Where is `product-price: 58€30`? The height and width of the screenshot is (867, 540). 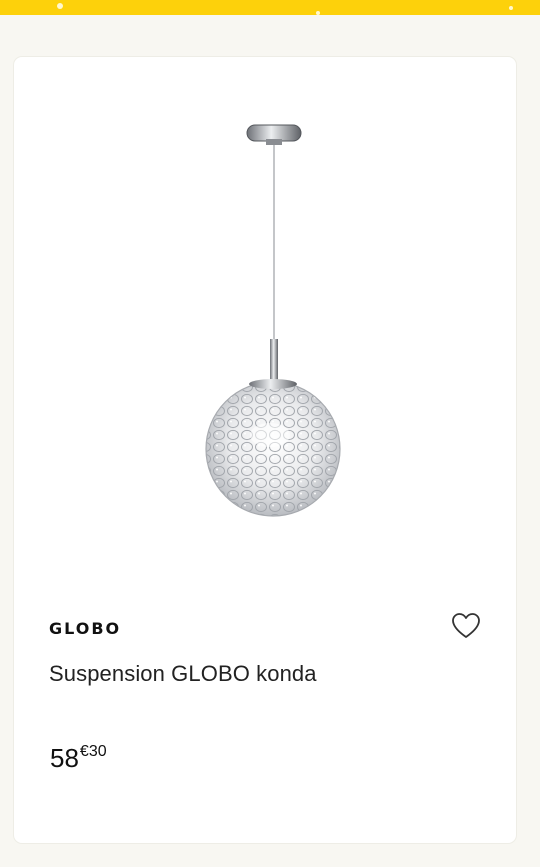 product-price: 58€30 is located at coordinates (78, 758).